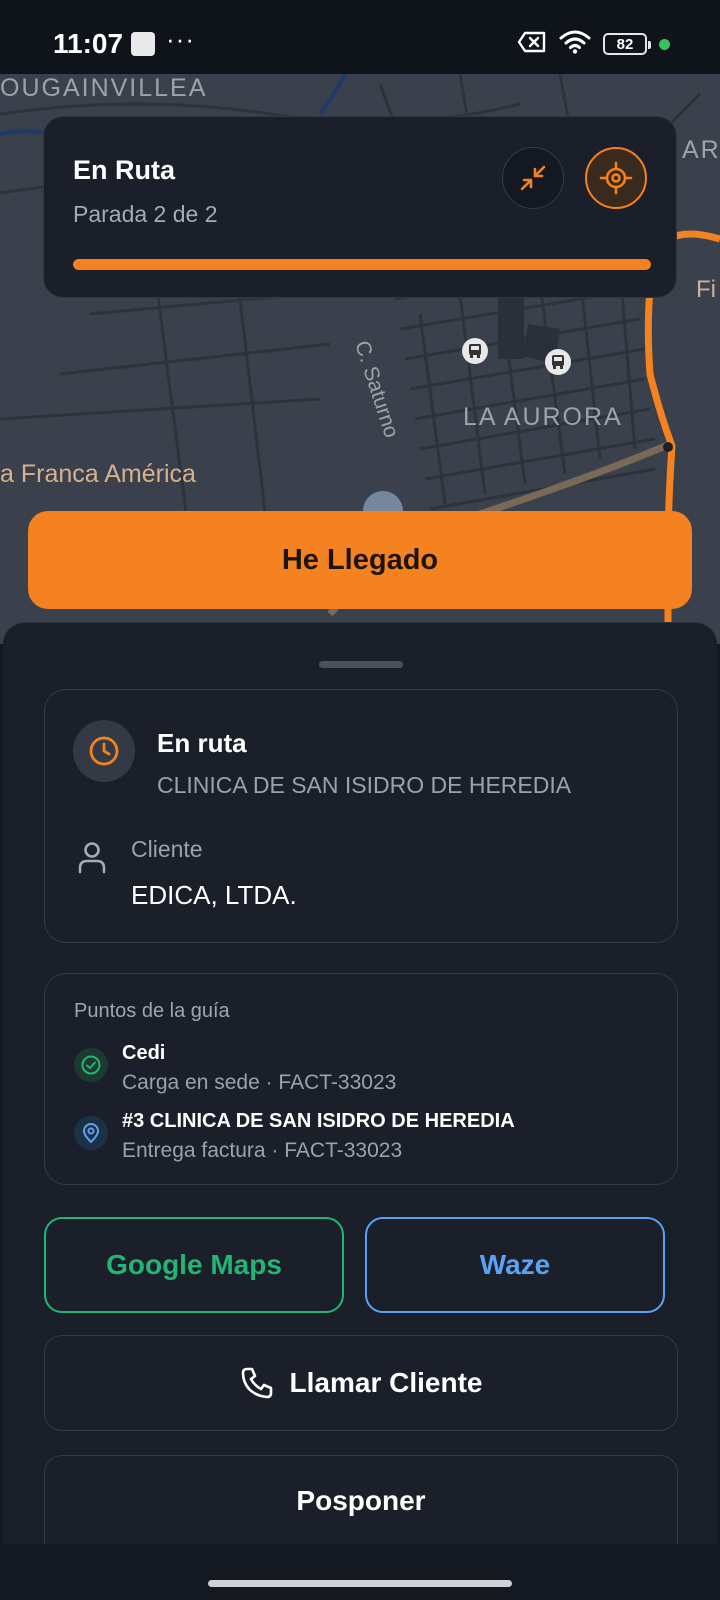  I want to click on postpone-button: Posponer, so click(361, 1500).